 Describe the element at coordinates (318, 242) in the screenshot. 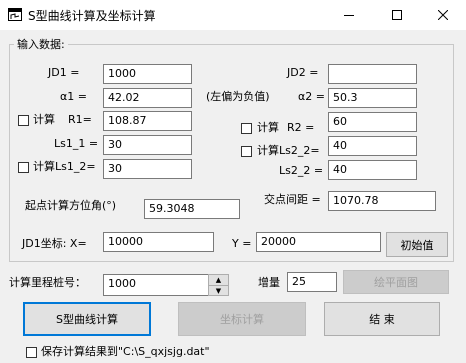

I see `jd1-y-input: 20000` at that location.